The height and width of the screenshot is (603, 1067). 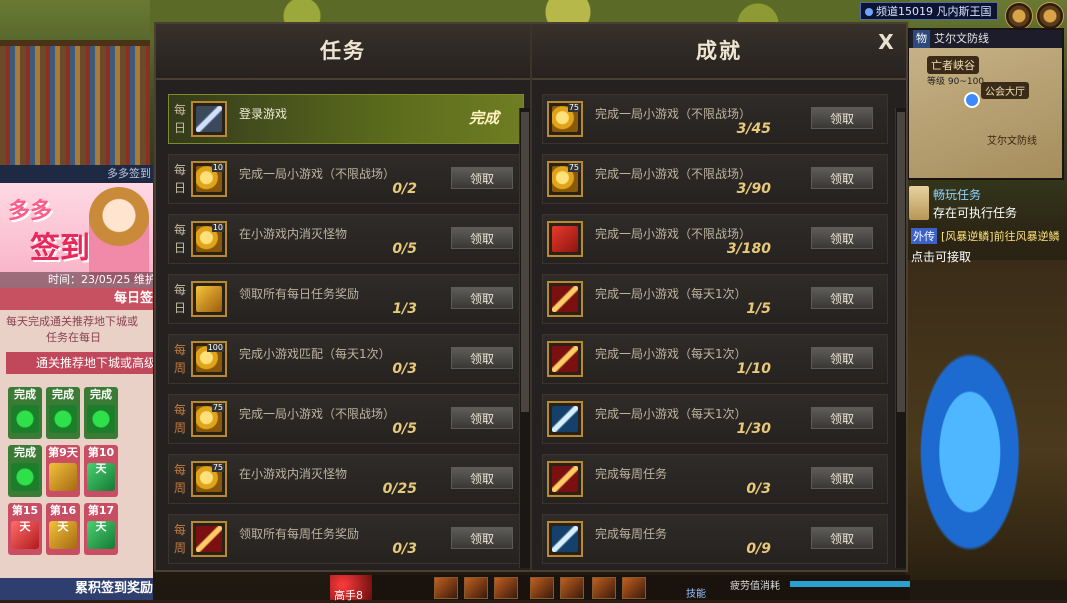 What do you see at coordinates (953, 65) in the screenshot?
I see `minimap-location-dungeon: 亡者峡谷` at bounding box center [953, 65].